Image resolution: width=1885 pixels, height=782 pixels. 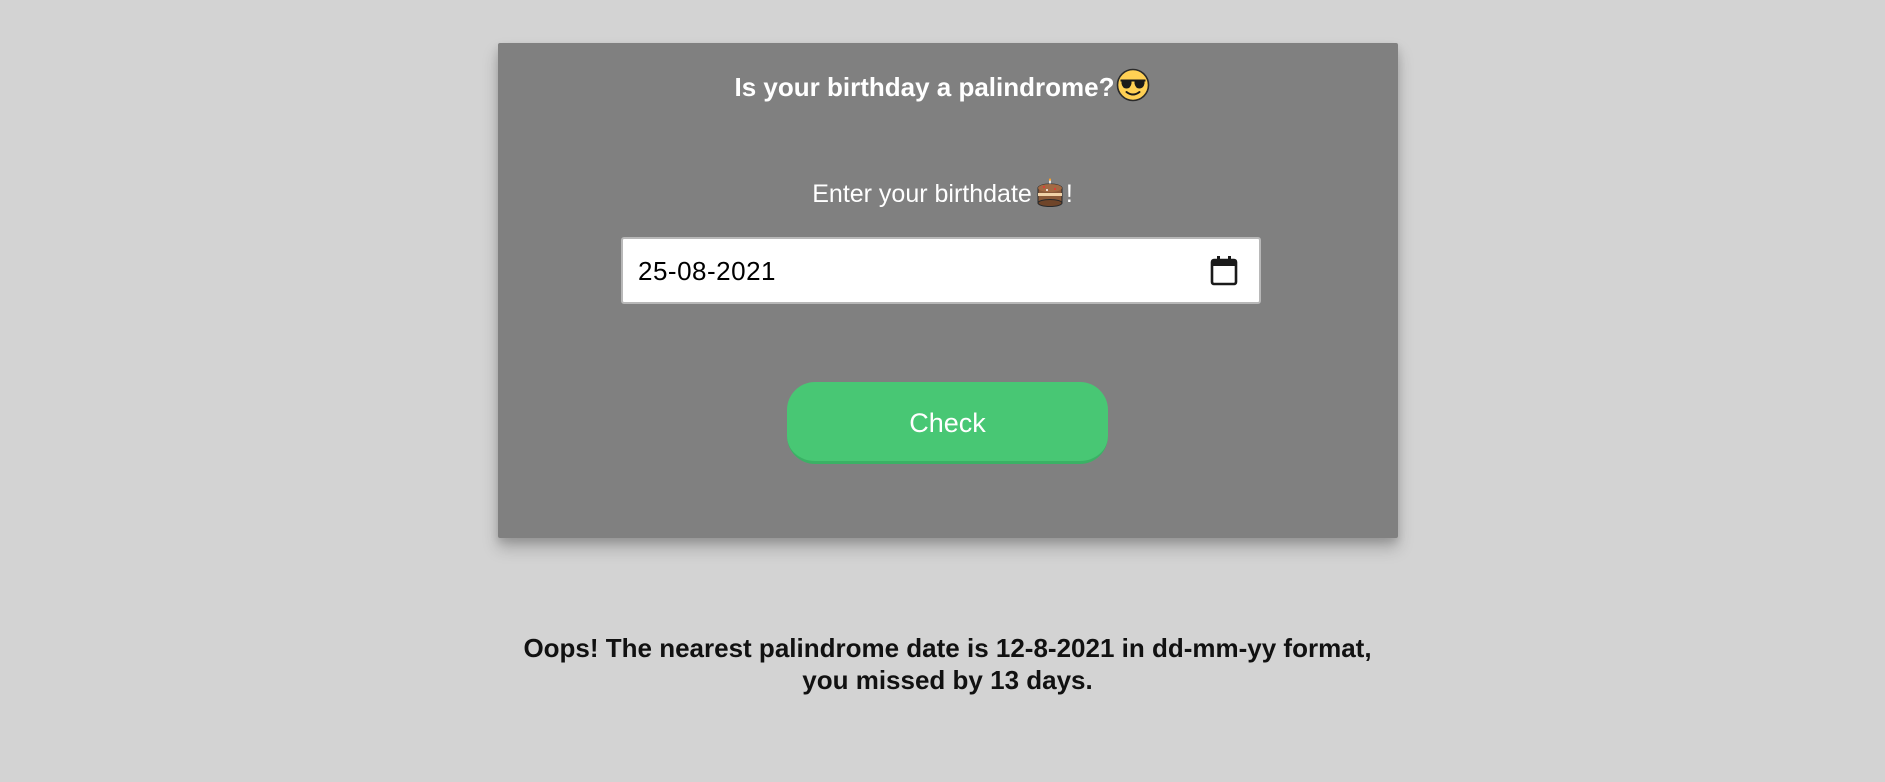 I want to click on sunglasses-face-icon, so click(x=1133, y=88).